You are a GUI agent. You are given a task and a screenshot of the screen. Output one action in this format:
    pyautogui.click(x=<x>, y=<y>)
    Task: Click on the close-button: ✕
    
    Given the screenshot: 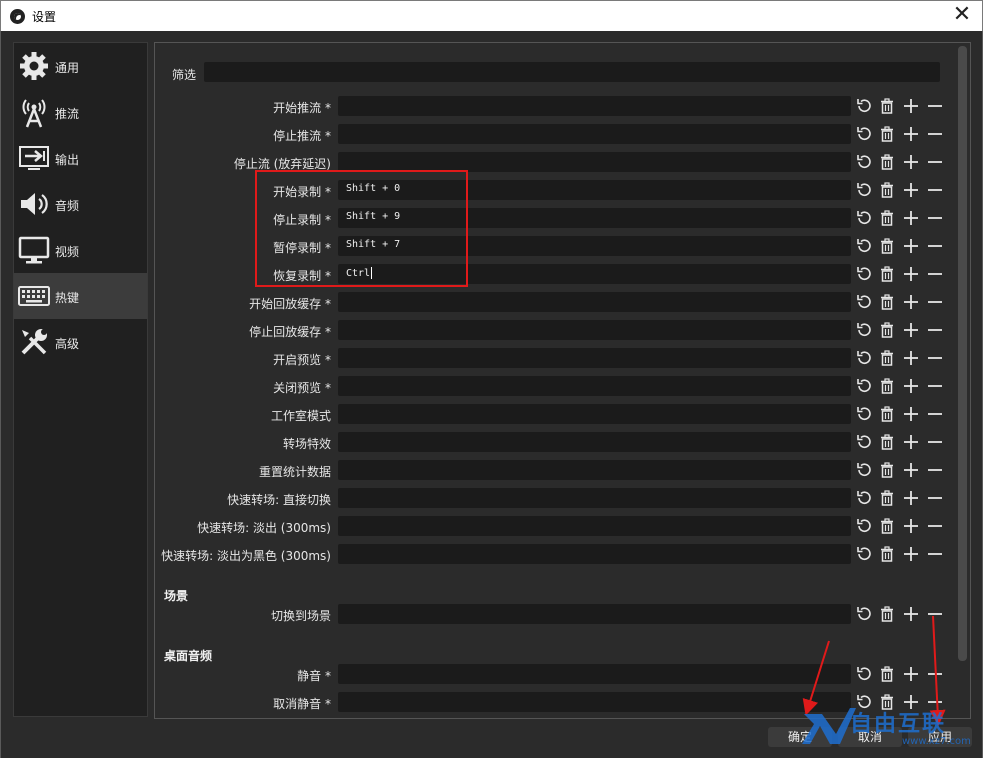 What is the action you would take?
    pyautogui.click(x=962, y=16)
    